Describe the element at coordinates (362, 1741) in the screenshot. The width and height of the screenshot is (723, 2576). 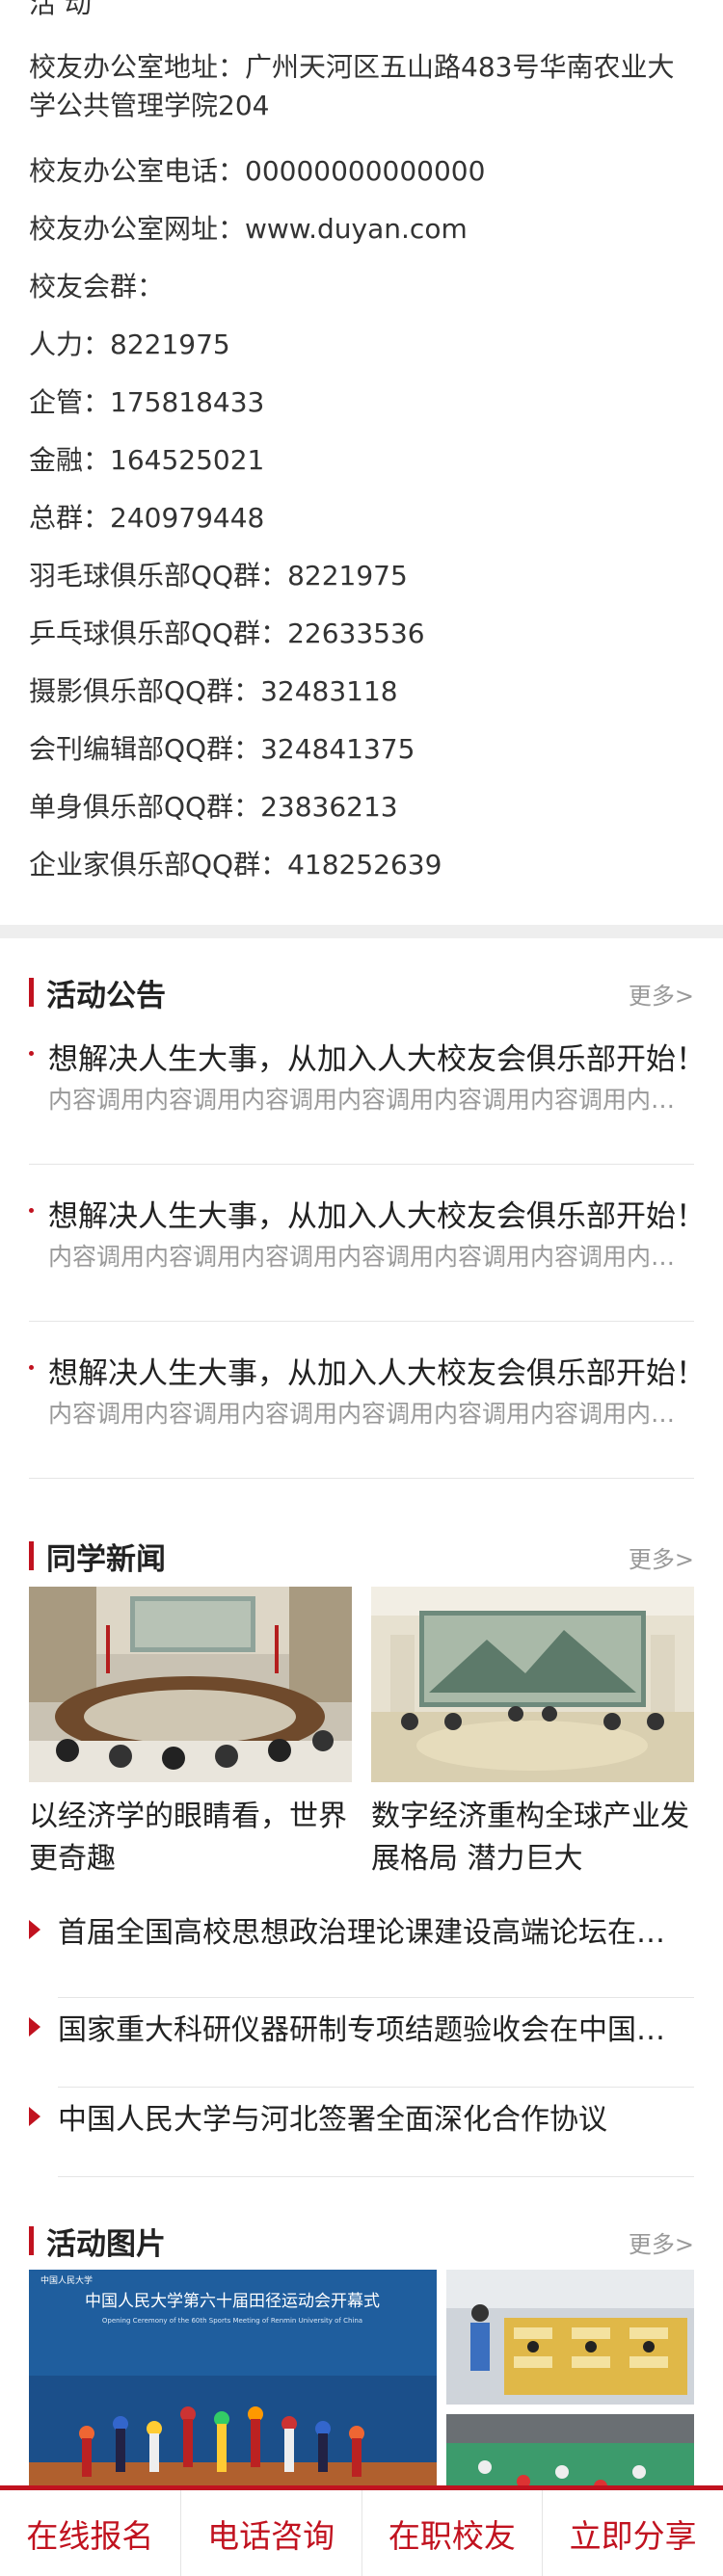
I see `news-cards: 以经济学的眼睛看，世界更奇趣 数字经济重构全球产业发展格局 潜力巨大` at that location.